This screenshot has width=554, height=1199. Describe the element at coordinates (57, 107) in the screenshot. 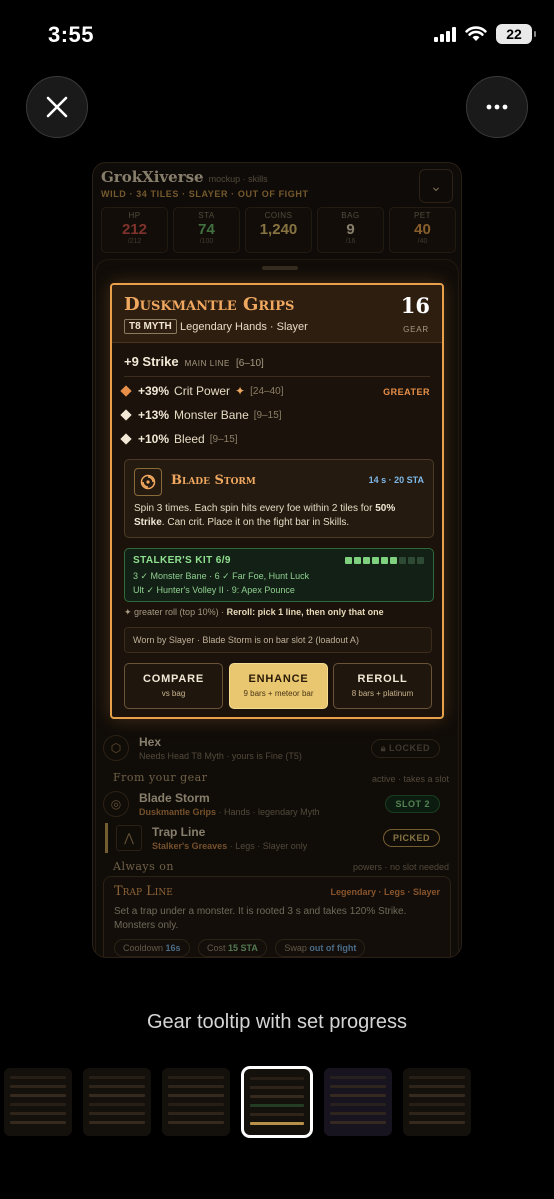

I see `close-button` at that location.